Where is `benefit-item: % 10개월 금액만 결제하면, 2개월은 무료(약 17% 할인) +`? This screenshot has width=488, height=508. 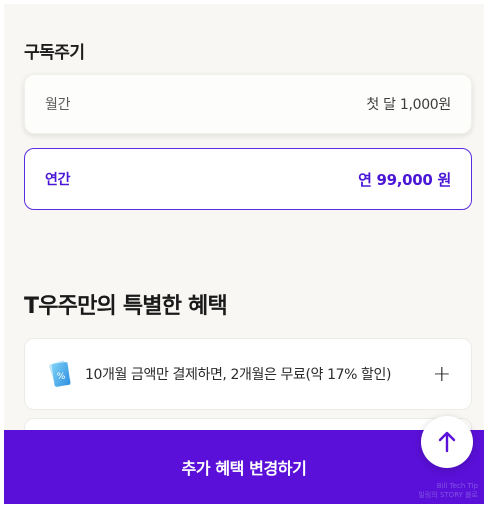 benefit-item: % 10개월 금액만 결제하면, 2개월은 무료(약 17% 할인) + is located at coordinates (248, 374).